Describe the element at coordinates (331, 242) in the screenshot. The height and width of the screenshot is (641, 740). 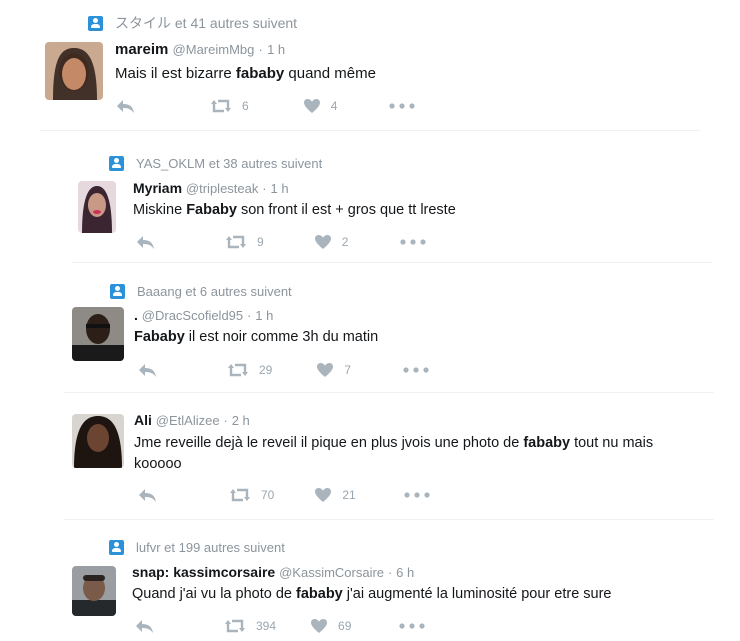
I see `like-button: 2` at that location.